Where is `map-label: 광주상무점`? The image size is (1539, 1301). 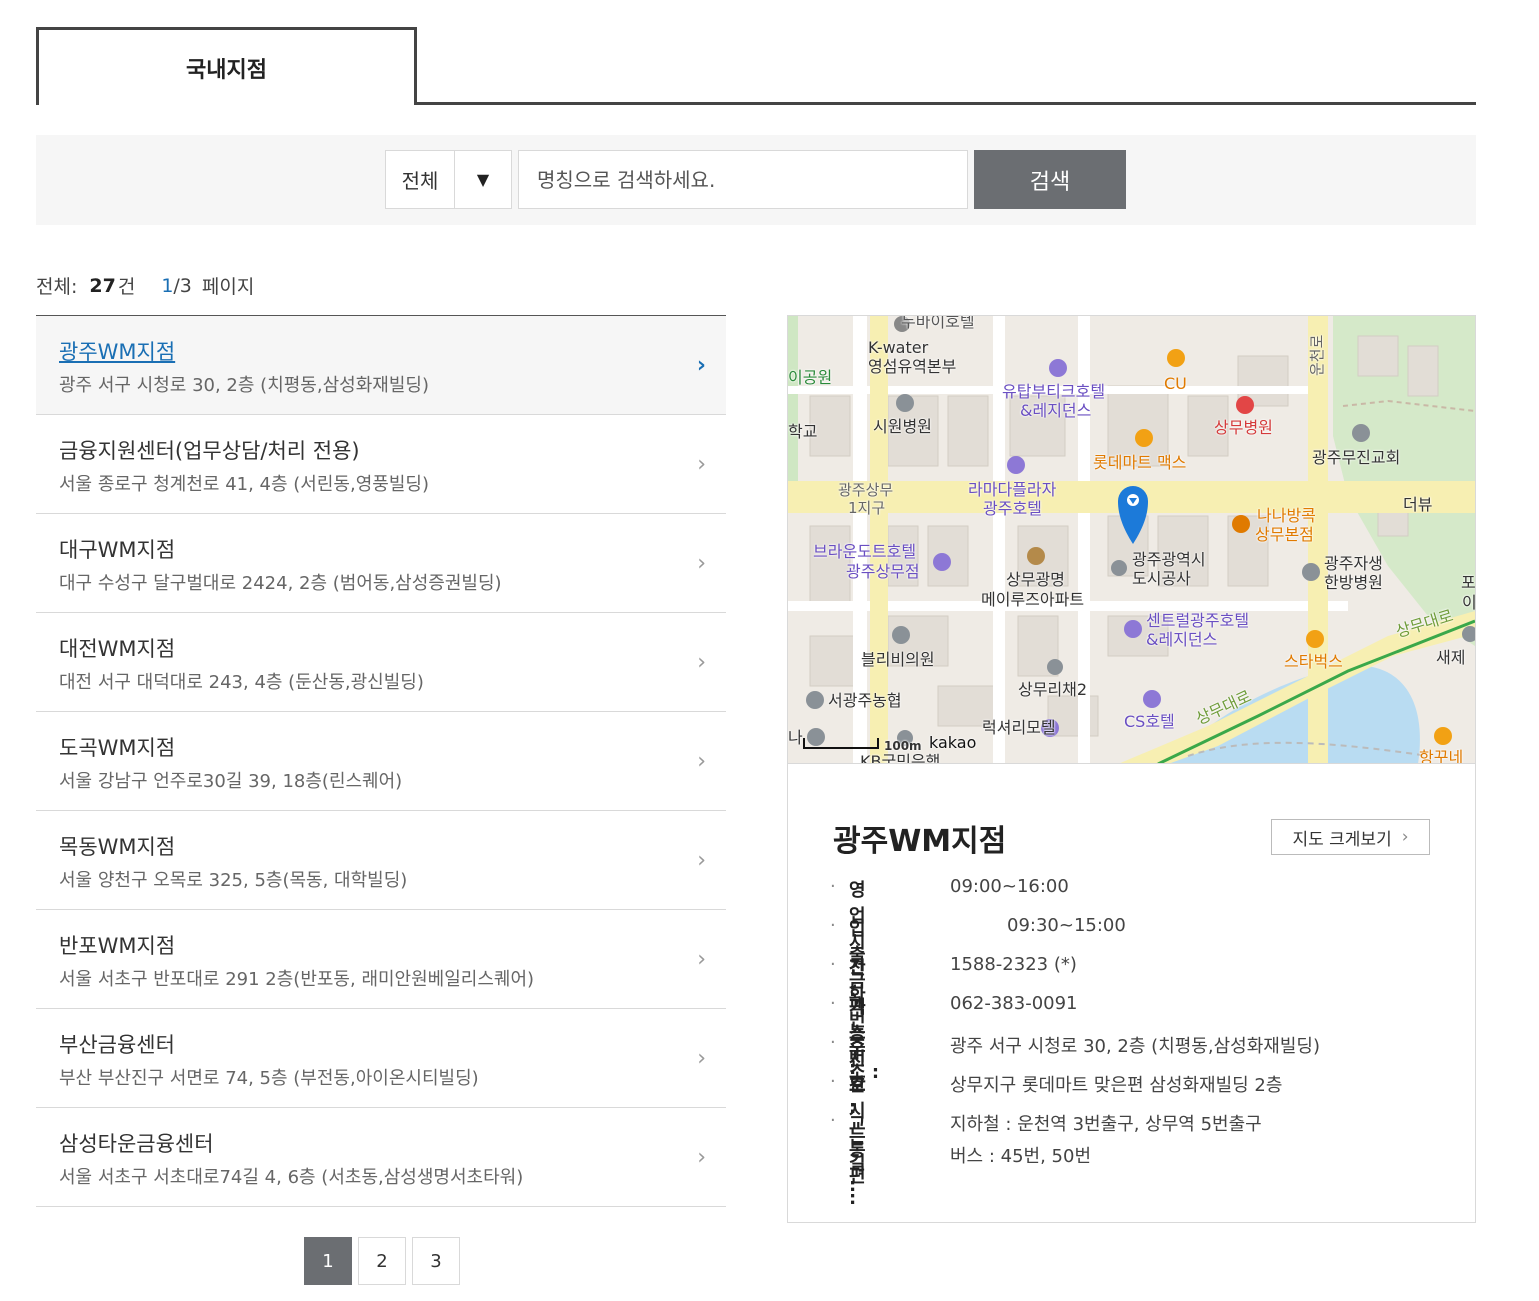
map-label: 광주상무점 is located at coordinates (883, 571).